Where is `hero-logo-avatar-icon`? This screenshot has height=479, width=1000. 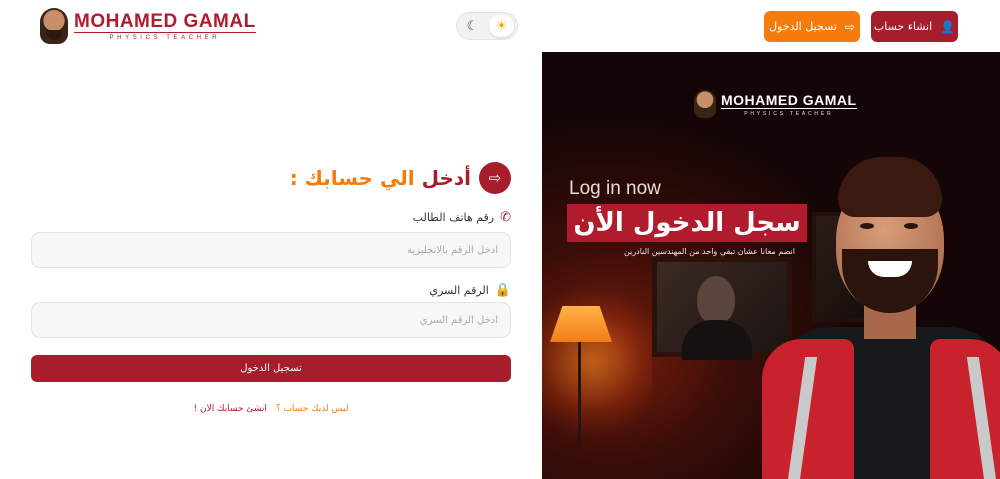
hero-logo-avatar-icon is located at coordinates (705, 104).